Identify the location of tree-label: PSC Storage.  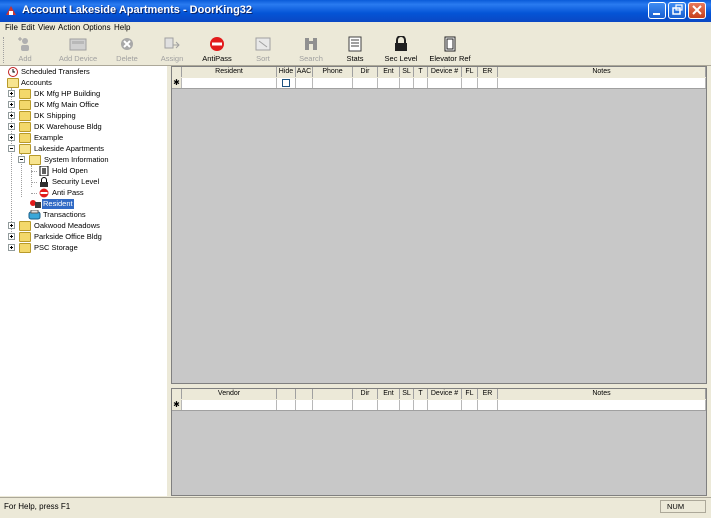
(56, 247).